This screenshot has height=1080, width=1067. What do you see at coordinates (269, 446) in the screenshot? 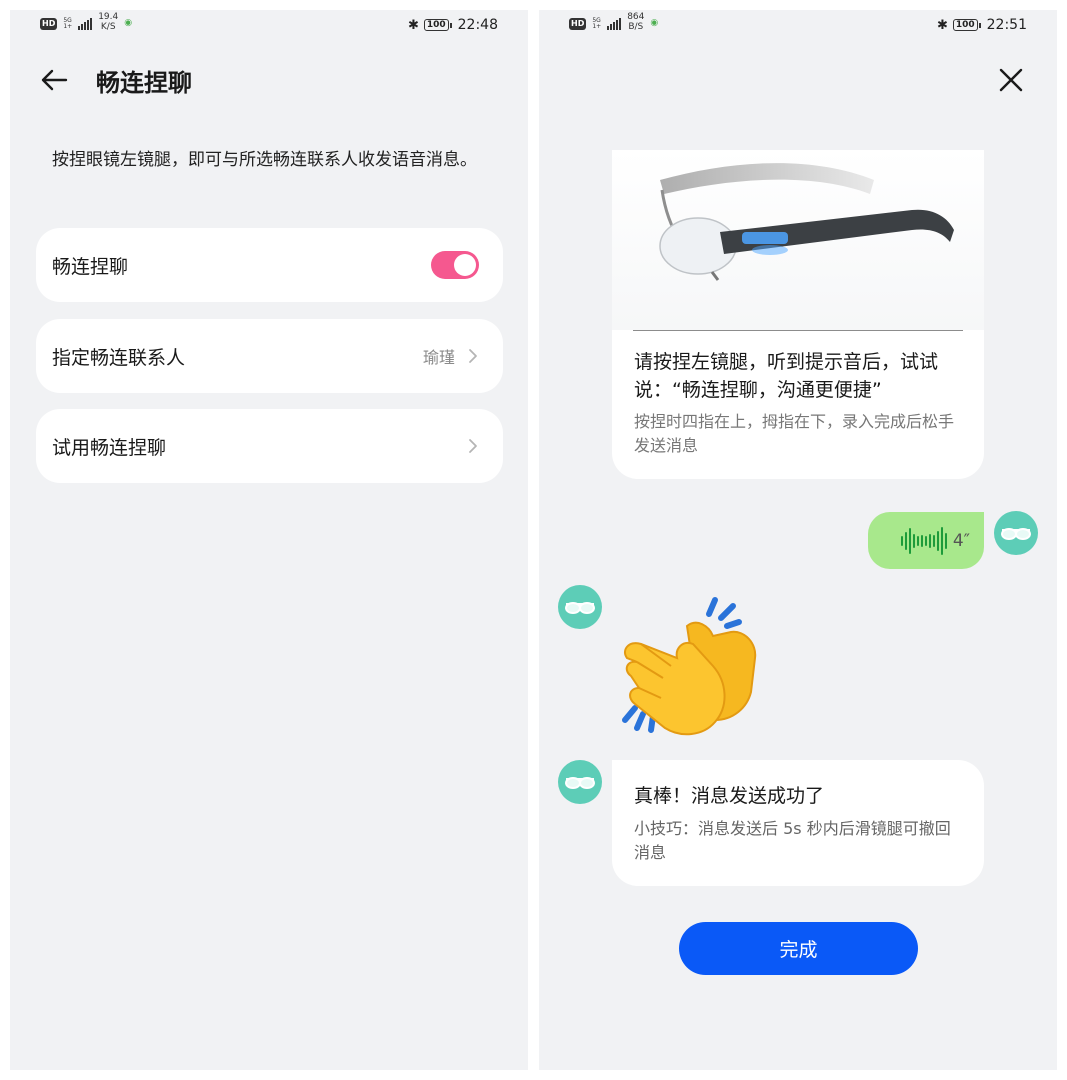
I see `setting-item-try: 试用畅连捏聊` at bounding box center [269, 446].